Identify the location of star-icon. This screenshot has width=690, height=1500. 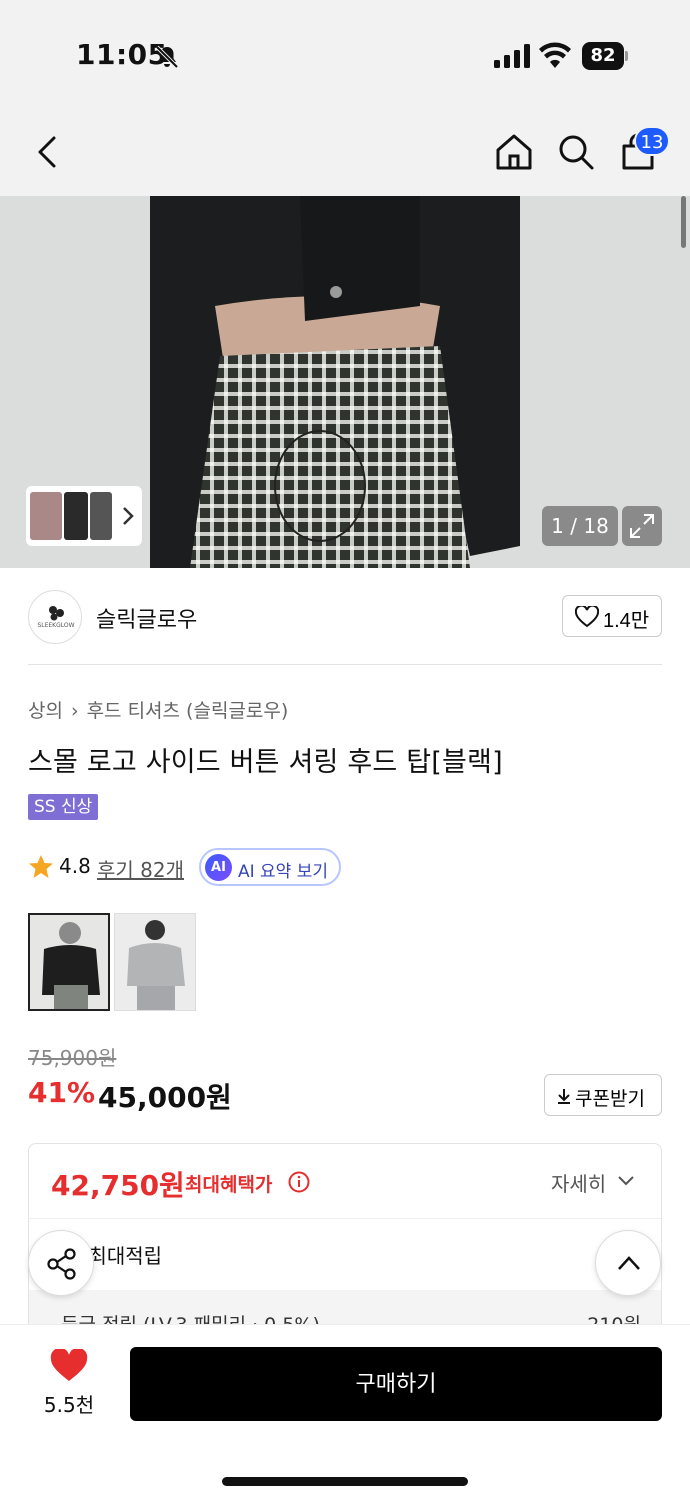
(41, 866).